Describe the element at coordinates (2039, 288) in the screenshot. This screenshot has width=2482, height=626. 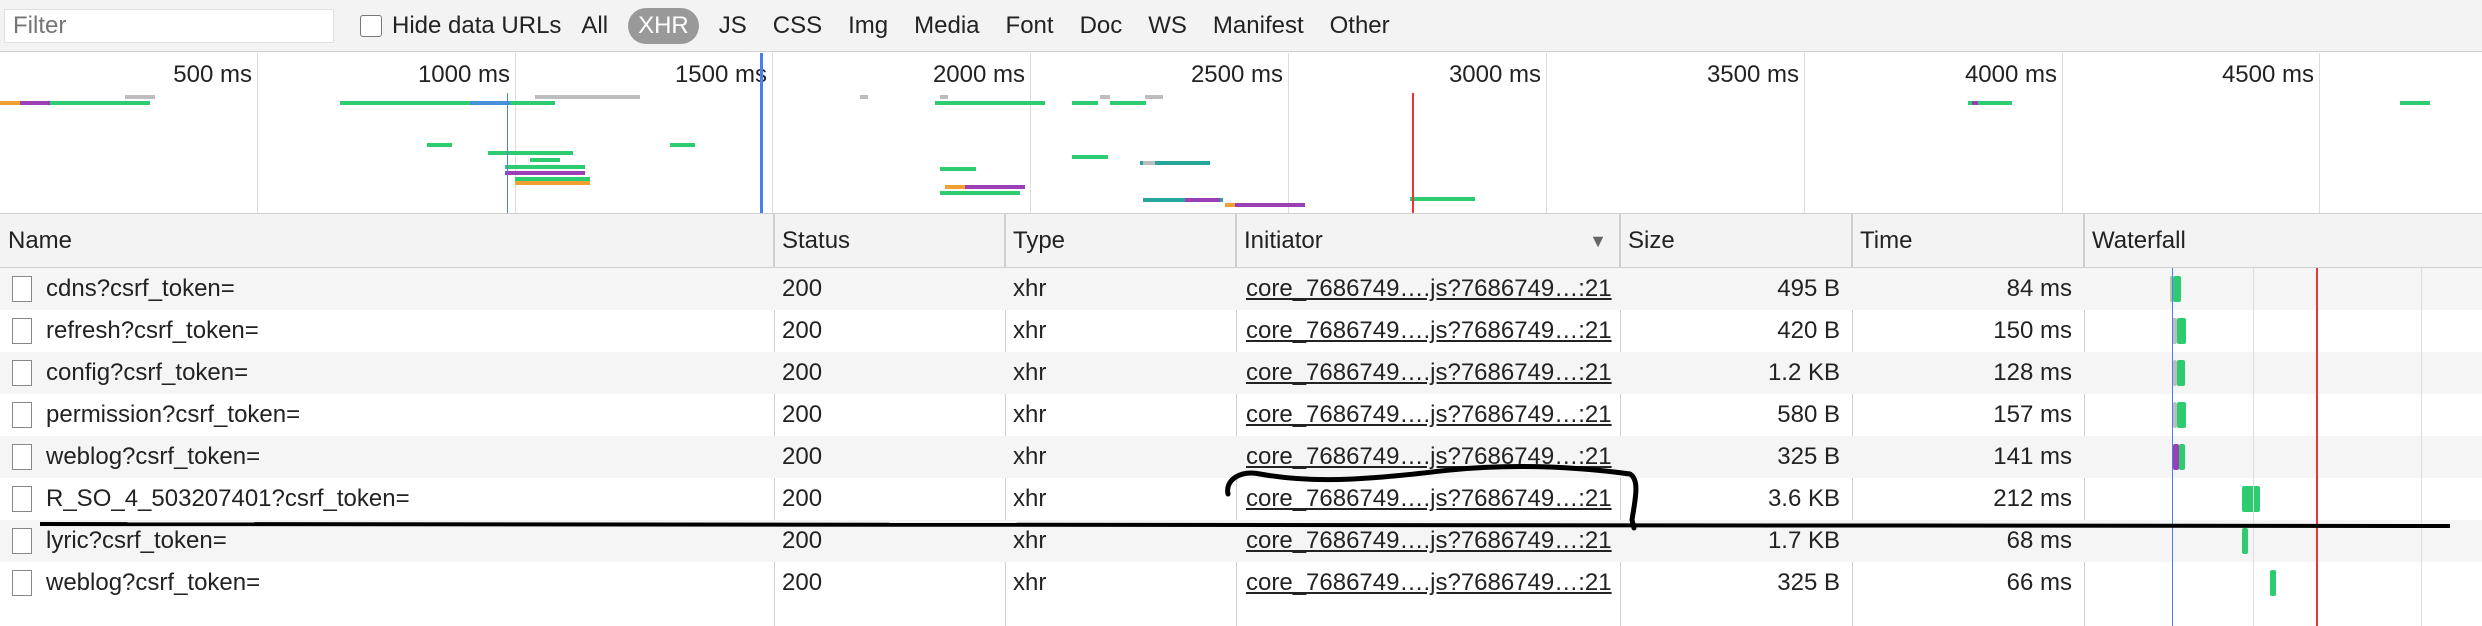
I see `request-time: 84 ms` at that location.